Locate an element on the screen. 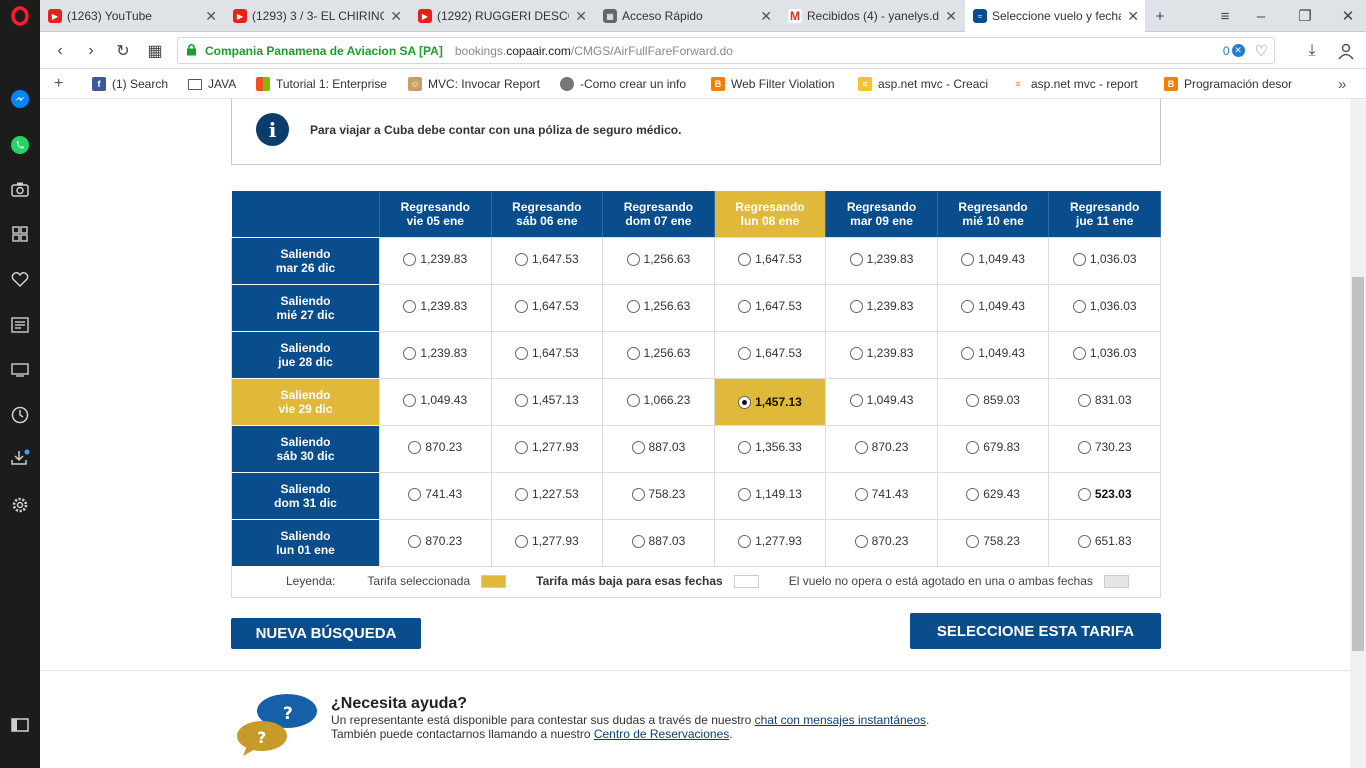 The image size is (1366, 768). fare-cell: 758.23 is located at coordinates (658, 495).